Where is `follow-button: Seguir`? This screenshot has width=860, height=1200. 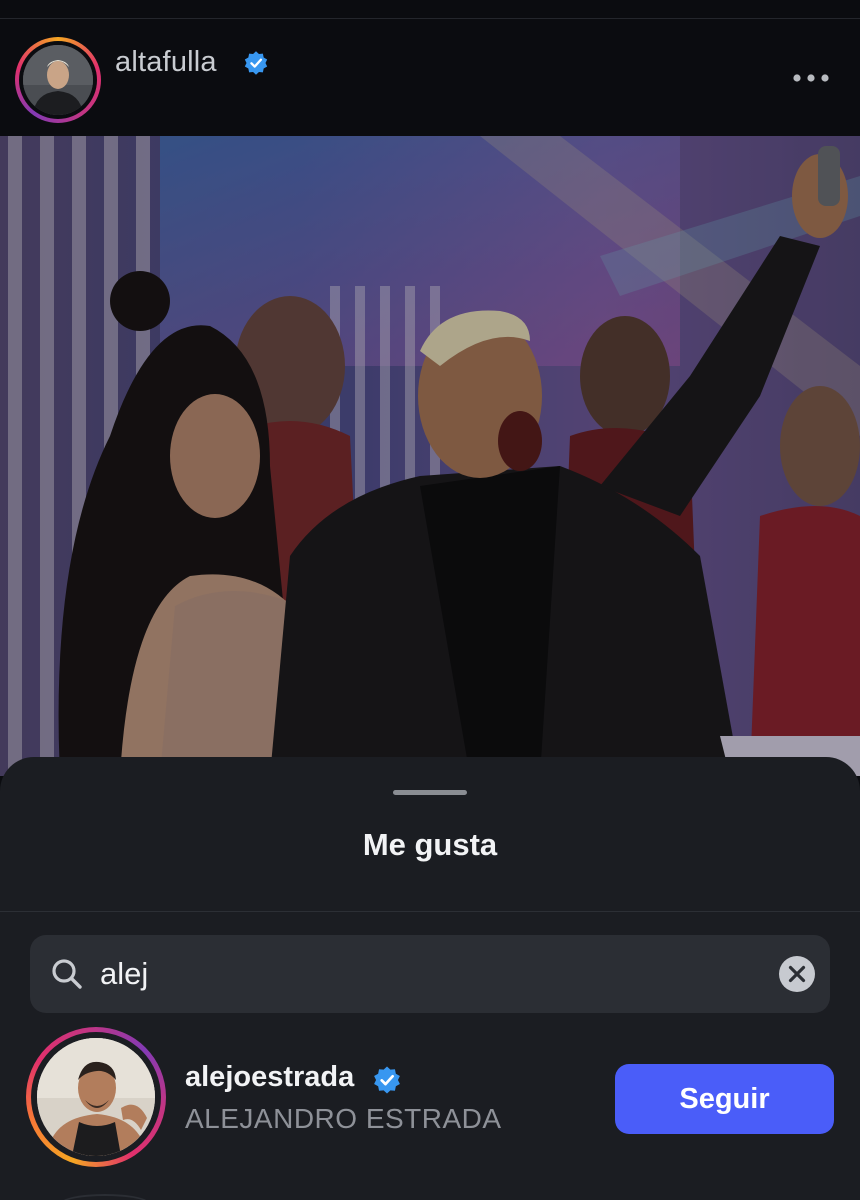 follow-button: Seguir is located at coordinates (724, 1099).